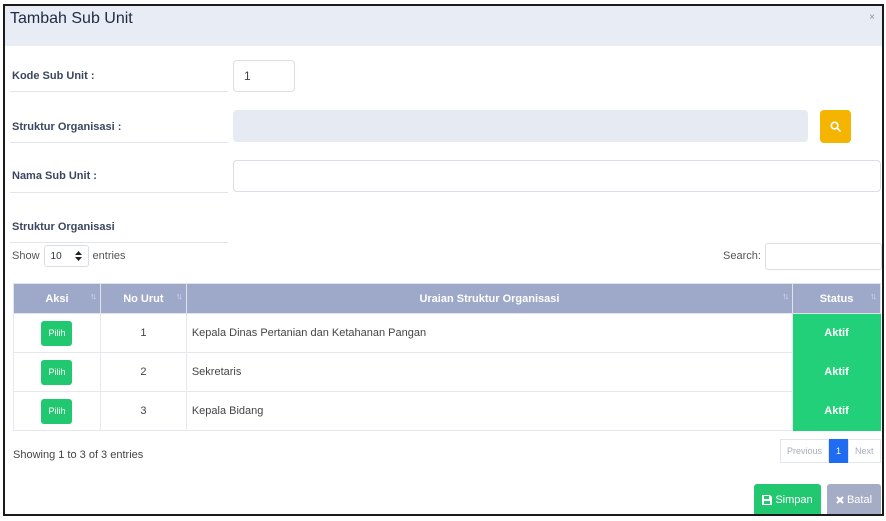 The height and width of the screenshot is (521, 886). What do you see at coordinates (840, 500) in the screenshot?
I see `close-icon` at bounding box center [840, 500].